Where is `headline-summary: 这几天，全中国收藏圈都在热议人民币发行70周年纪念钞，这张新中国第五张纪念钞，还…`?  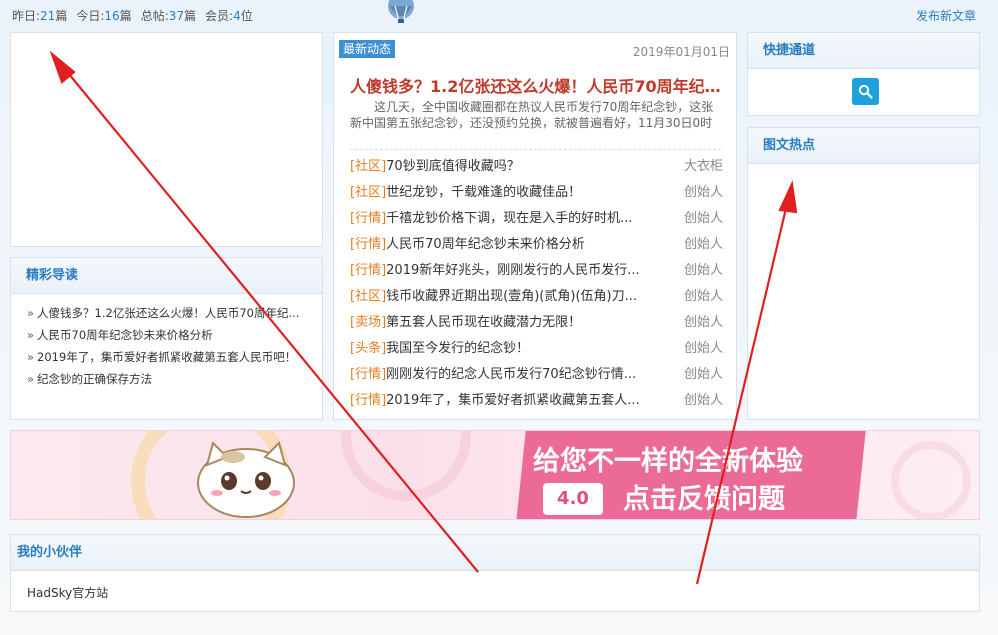 headline-summary: 这几天，全中国收藏圈都在热议人民币发行70周年纪念钞，这张新中国第五张纪念钞，还… is located at coordinates (532, 116).